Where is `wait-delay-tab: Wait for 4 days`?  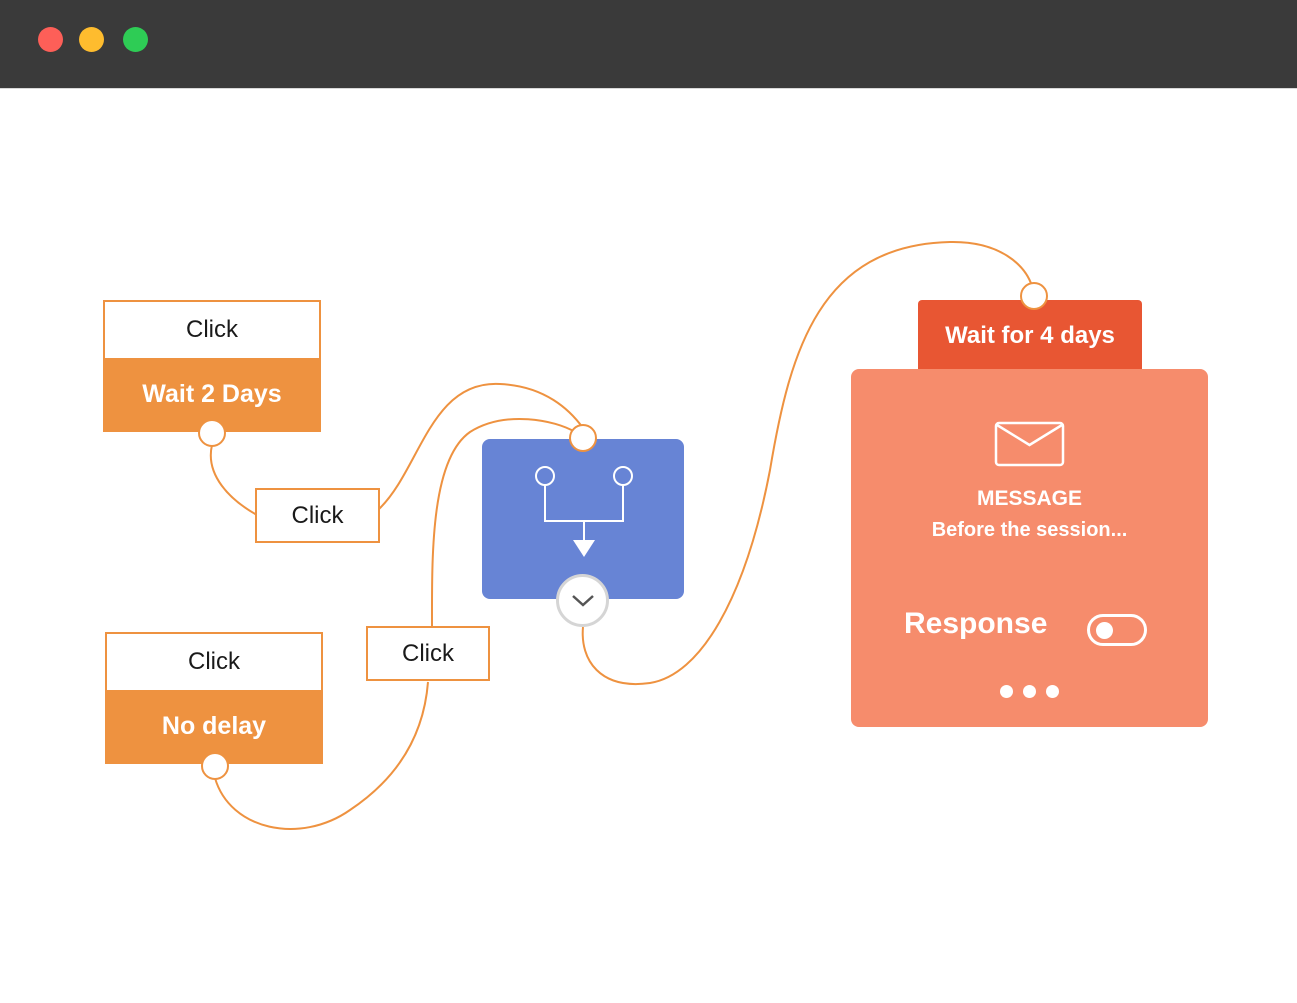
wait-delay-tab: Wait for 4 days is located at coordinates (1030, 336).